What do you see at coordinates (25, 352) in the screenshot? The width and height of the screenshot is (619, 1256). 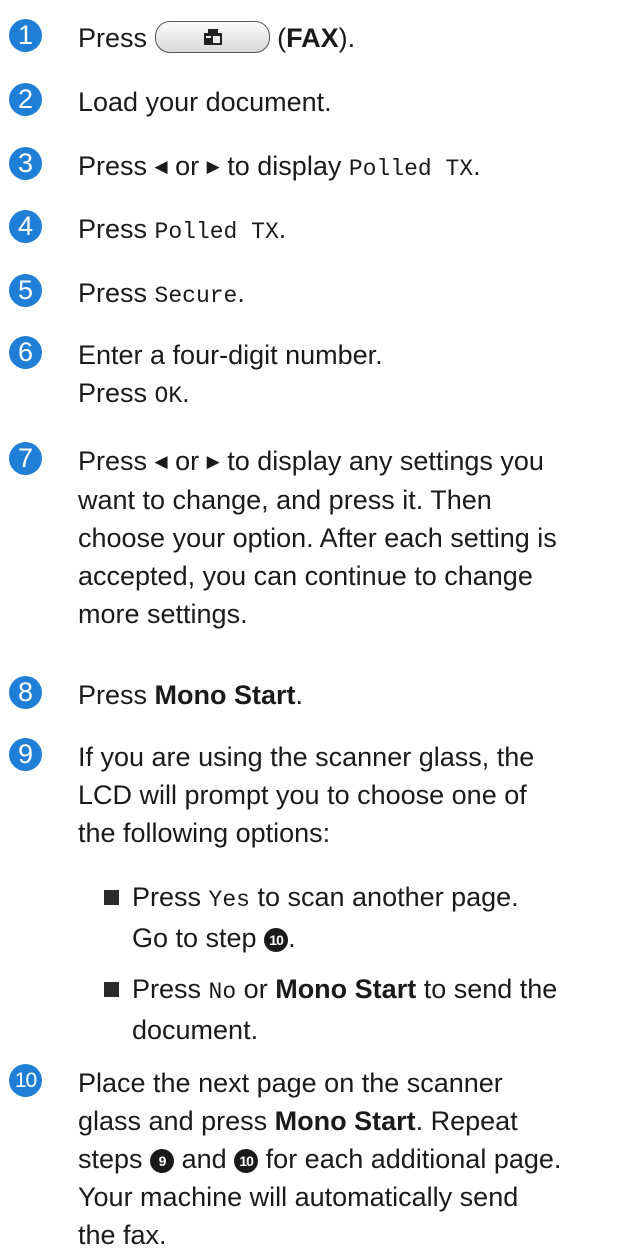 I see `step-number: 6` at bounding box center [25, 352].